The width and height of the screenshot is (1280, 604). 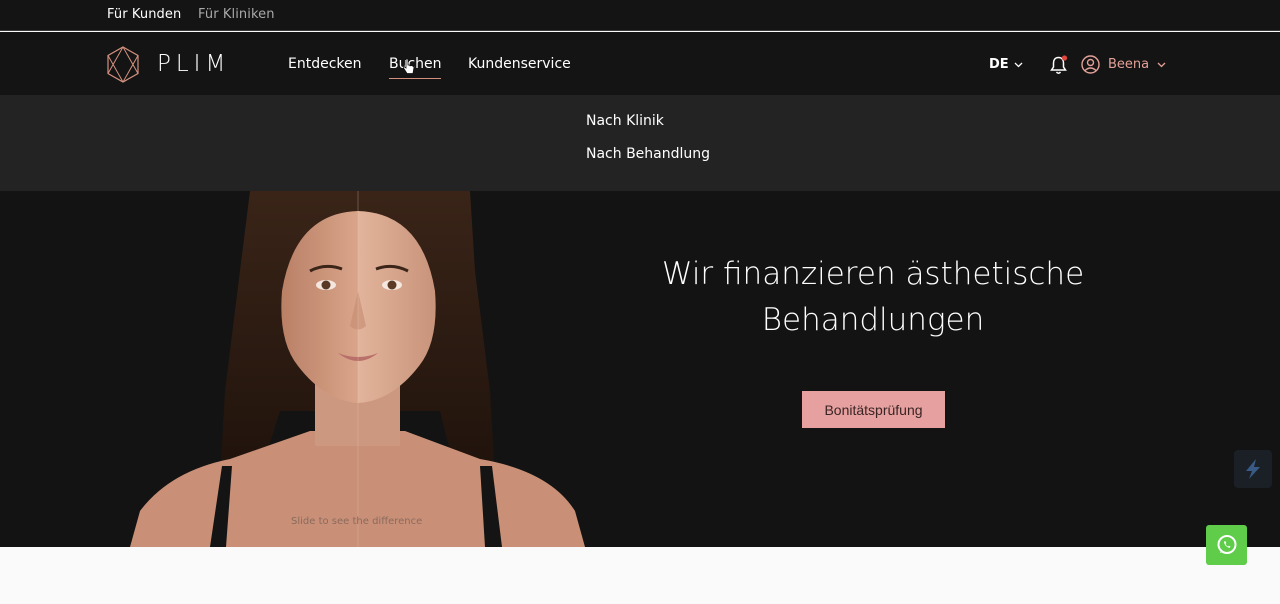 I want to click on whatsapp-icon, so click(x=1226, y=544).